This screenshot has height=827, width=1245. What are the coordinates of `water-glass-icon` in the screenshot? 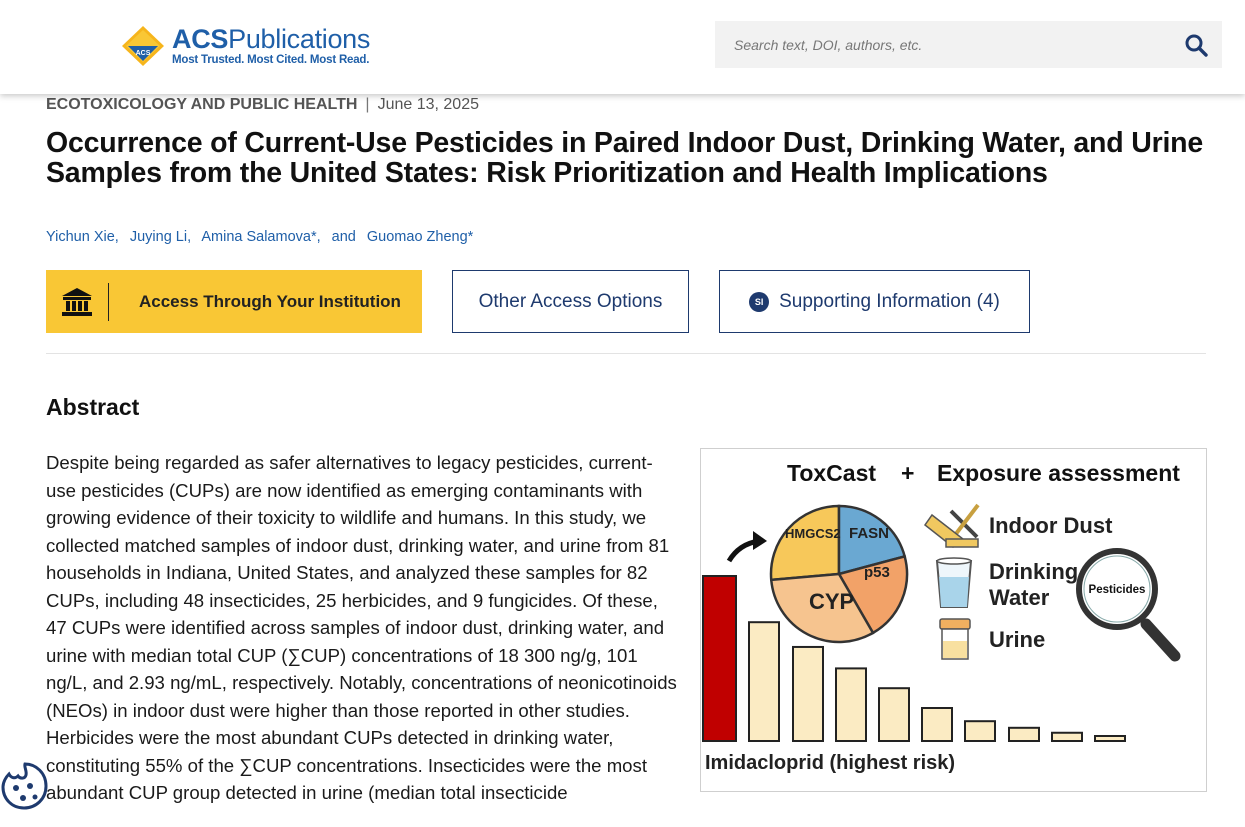 It's located at (954, 582).